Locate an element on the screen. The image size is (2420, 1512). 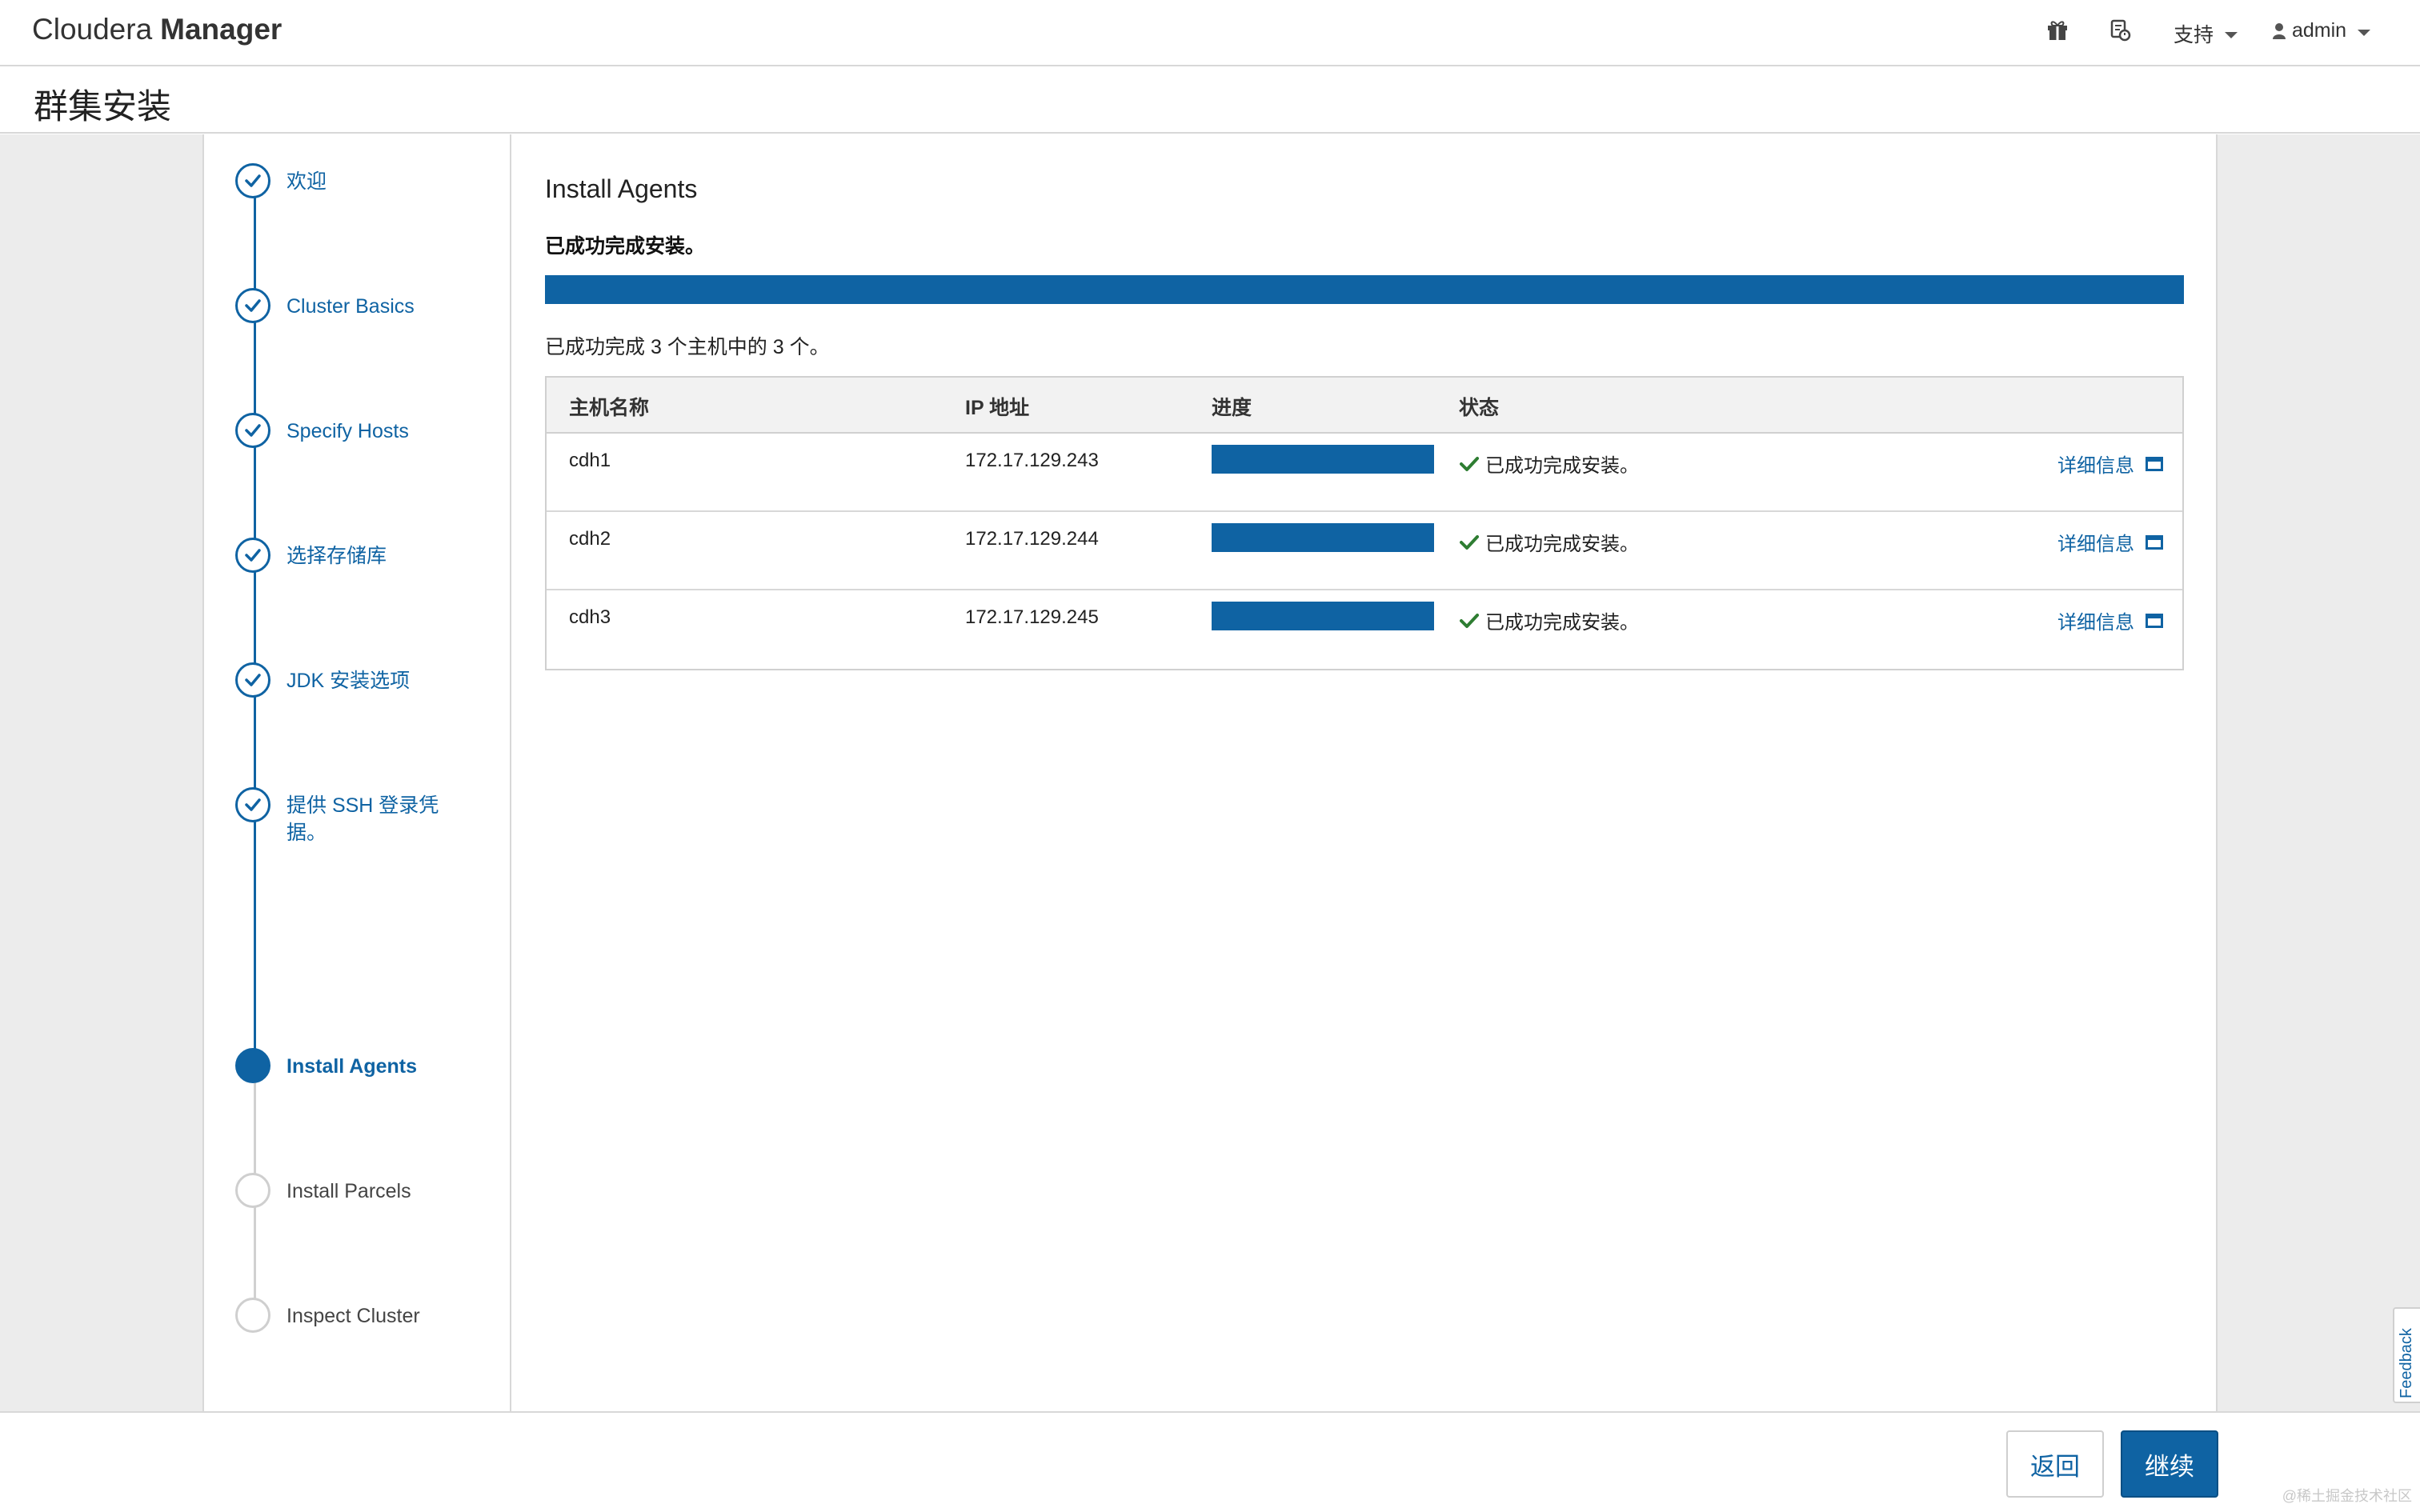
wizard-step-label: Inspect Cluster is located at coordinates (353, 1316).